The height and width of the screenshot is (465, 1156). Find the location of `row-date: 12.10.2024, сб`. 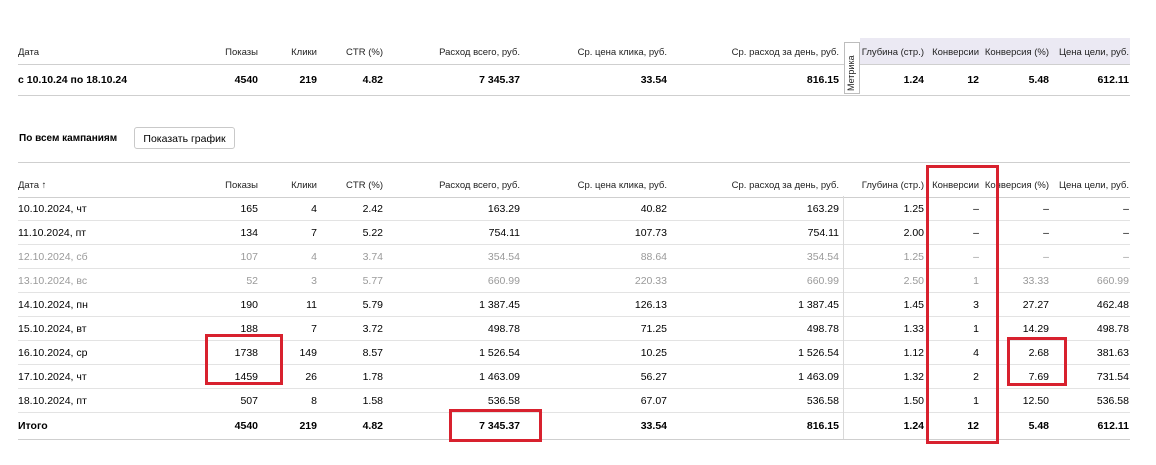

row-date: 12.10.2024, сб is located at coordinates (53, 257).